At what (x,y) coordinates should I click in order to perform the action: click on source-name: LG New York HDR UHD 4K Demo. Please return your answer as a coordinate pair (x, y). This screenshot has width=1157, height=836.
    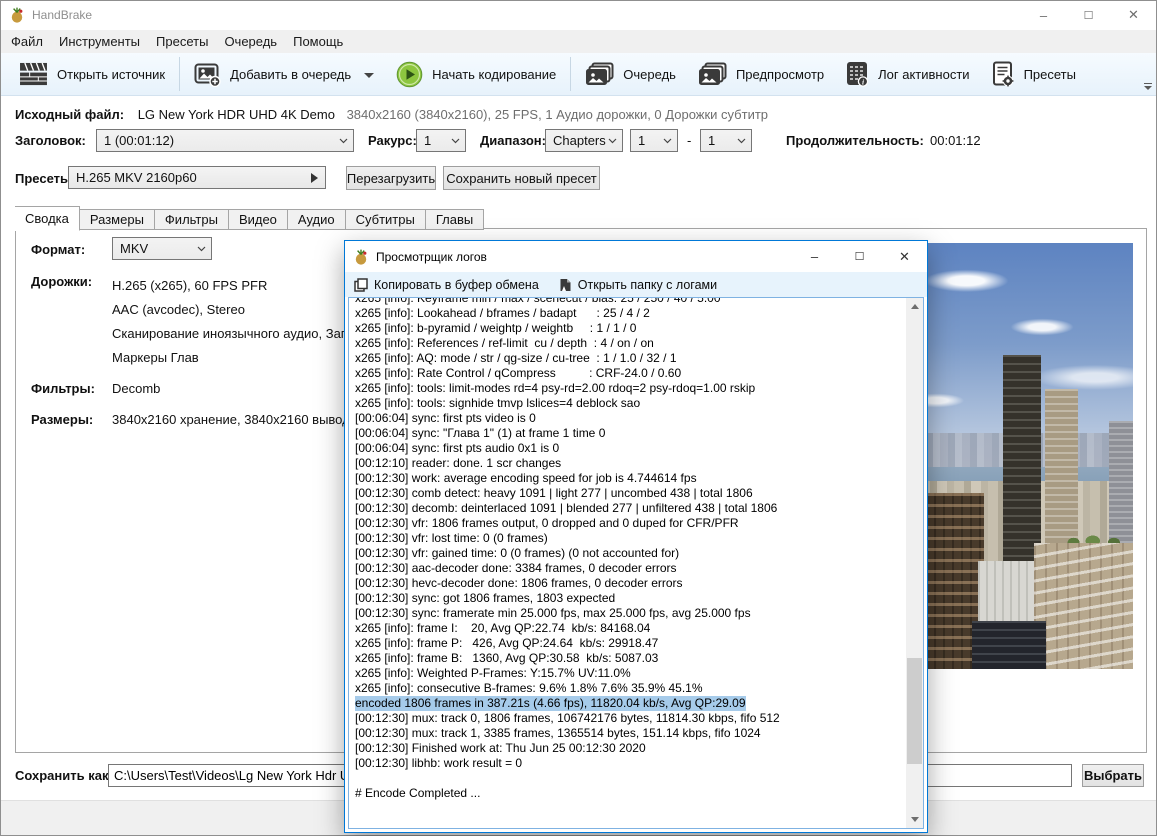
    Looking at the image, I should click on (236, 114).